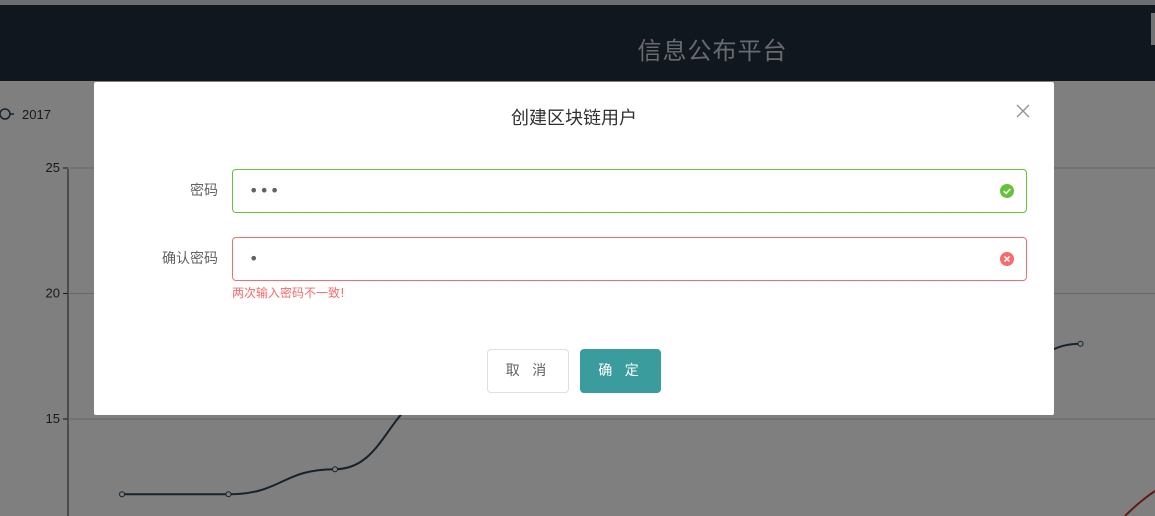 The height and width of the screenshot is (516, 1155). I want to click on password-input: •••, so click(629, 191).